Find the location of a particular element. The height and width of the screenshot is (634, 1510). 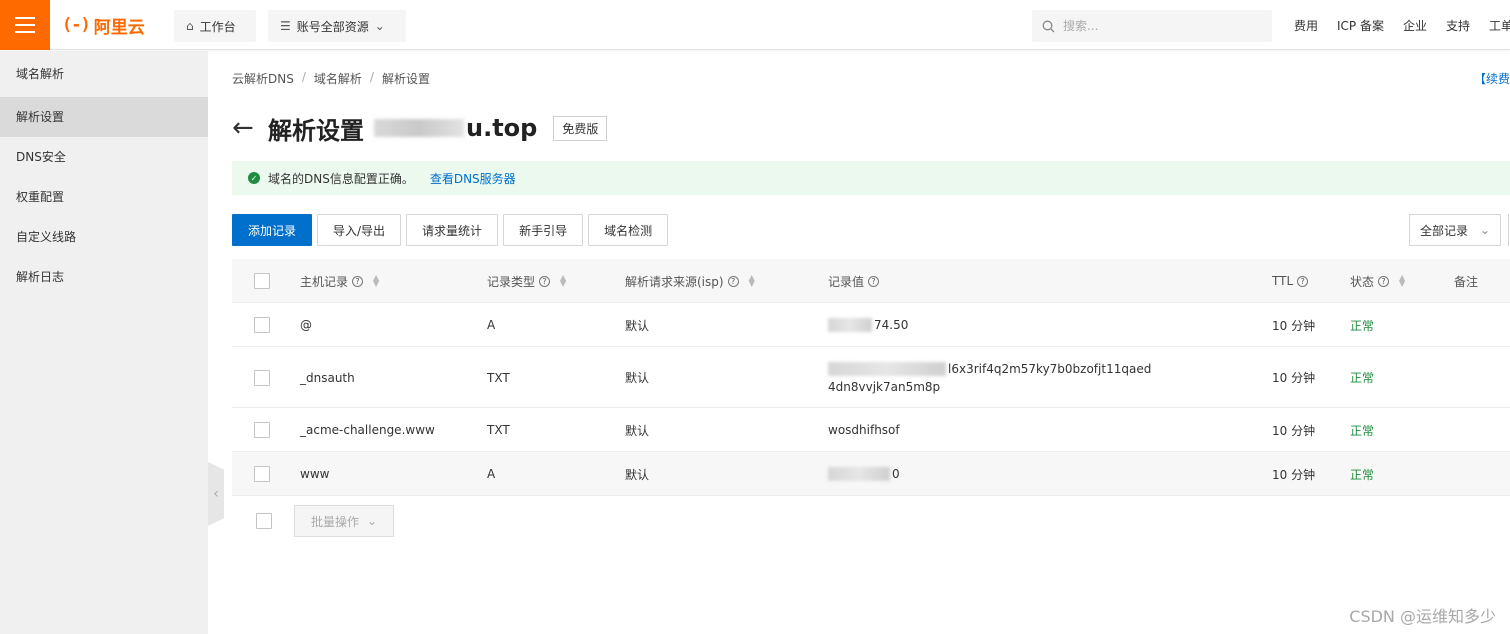

sidebar: 域名解析 解析设置 DNS安全 权重配置 自定义线路 解析日志 is located at coordinates (104, 342).